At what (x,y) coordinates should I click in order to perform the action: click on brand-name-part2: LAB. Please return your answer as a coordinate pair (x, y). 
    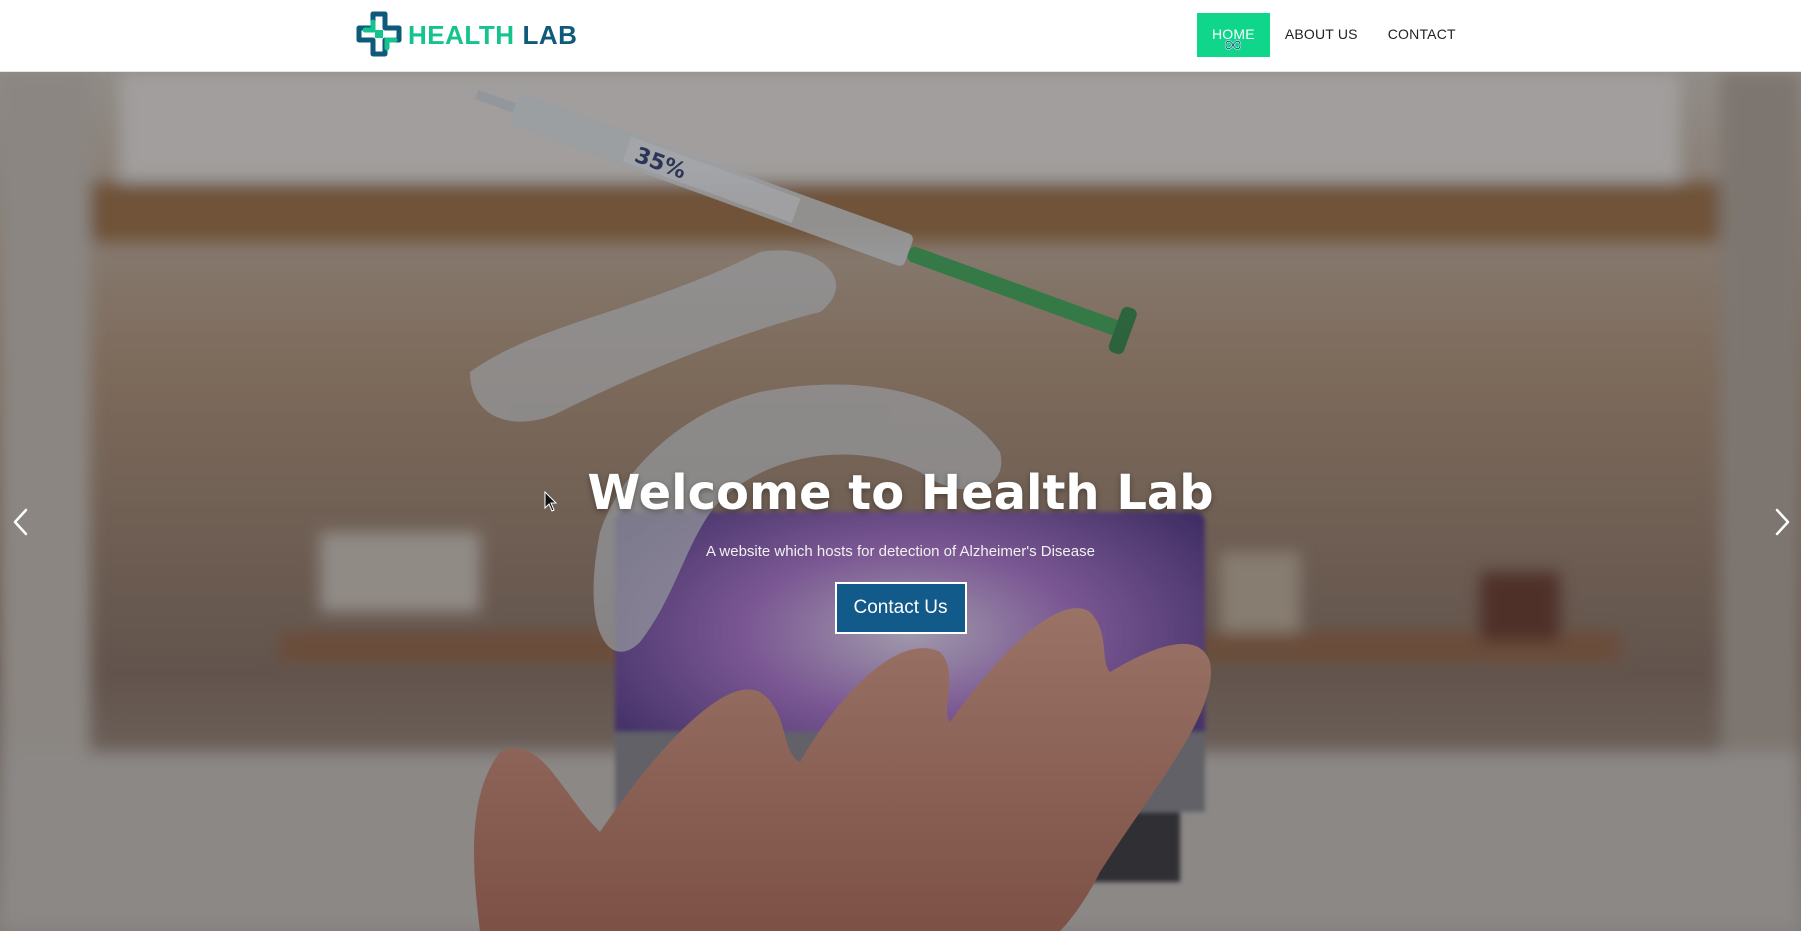
    Looking at the image, I should click on (550, 34).